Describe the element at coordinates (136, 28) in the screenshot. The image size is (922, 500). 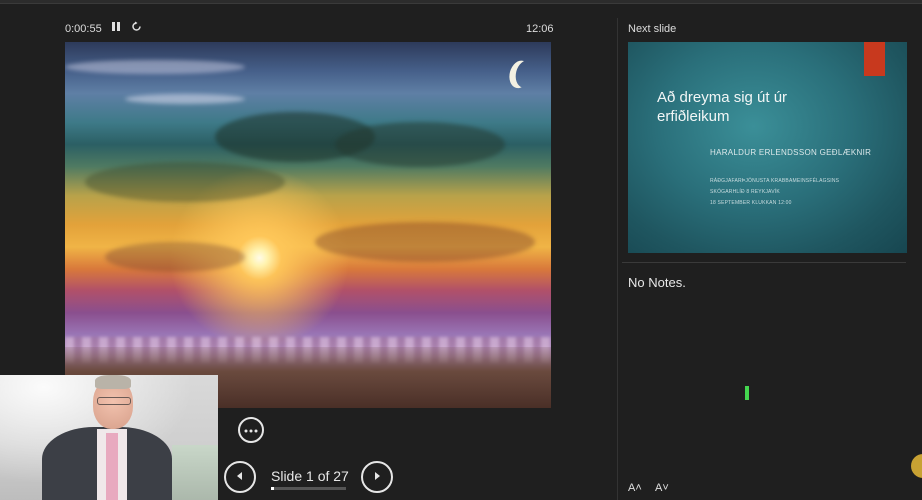
I see `restart-icon` at that location.